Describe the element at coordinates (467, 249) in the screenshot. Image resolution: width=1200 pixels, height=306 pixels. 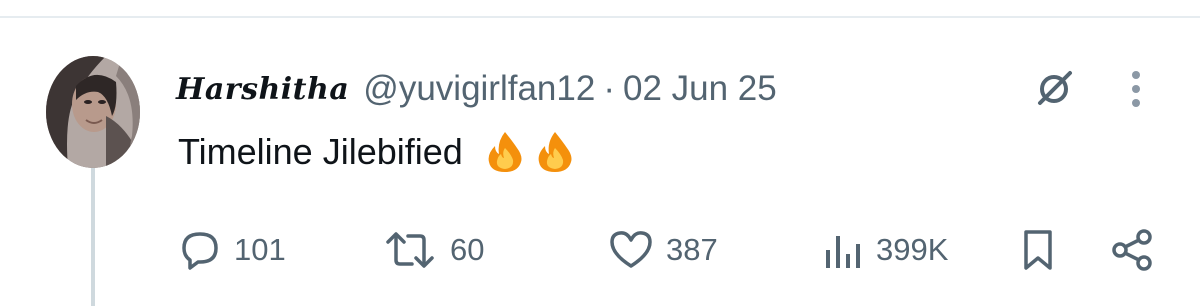
I see `repost-count: 60` at that location.